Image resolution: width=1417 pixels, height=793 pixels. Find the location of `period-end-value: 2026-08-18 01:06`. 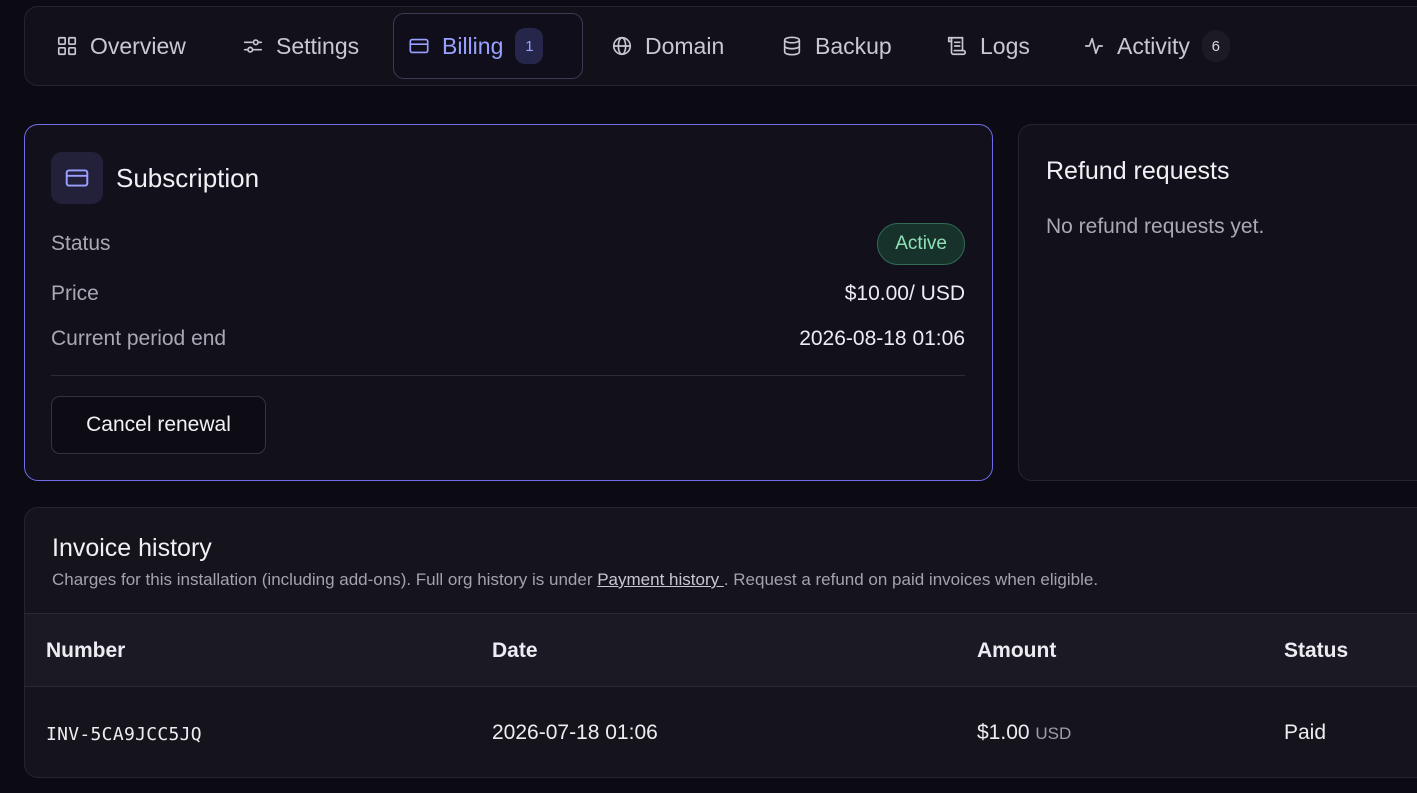

period-end-value: 2026-08-18 01:06 is located at coordinates (882, 338).